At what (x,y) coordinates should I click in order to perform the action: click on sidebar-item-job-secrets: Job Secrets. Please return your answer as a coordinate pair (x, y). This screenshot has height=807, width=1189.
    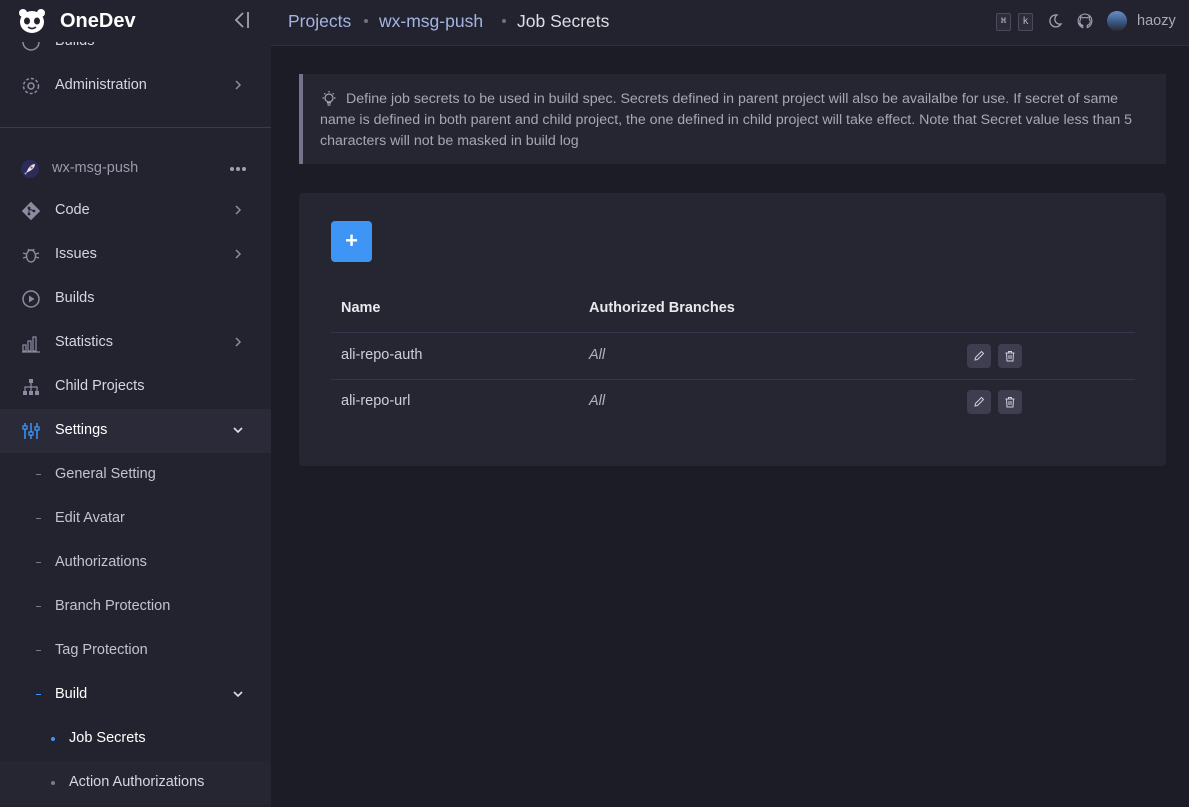
    Looking at the image, I should click on (135, 739).